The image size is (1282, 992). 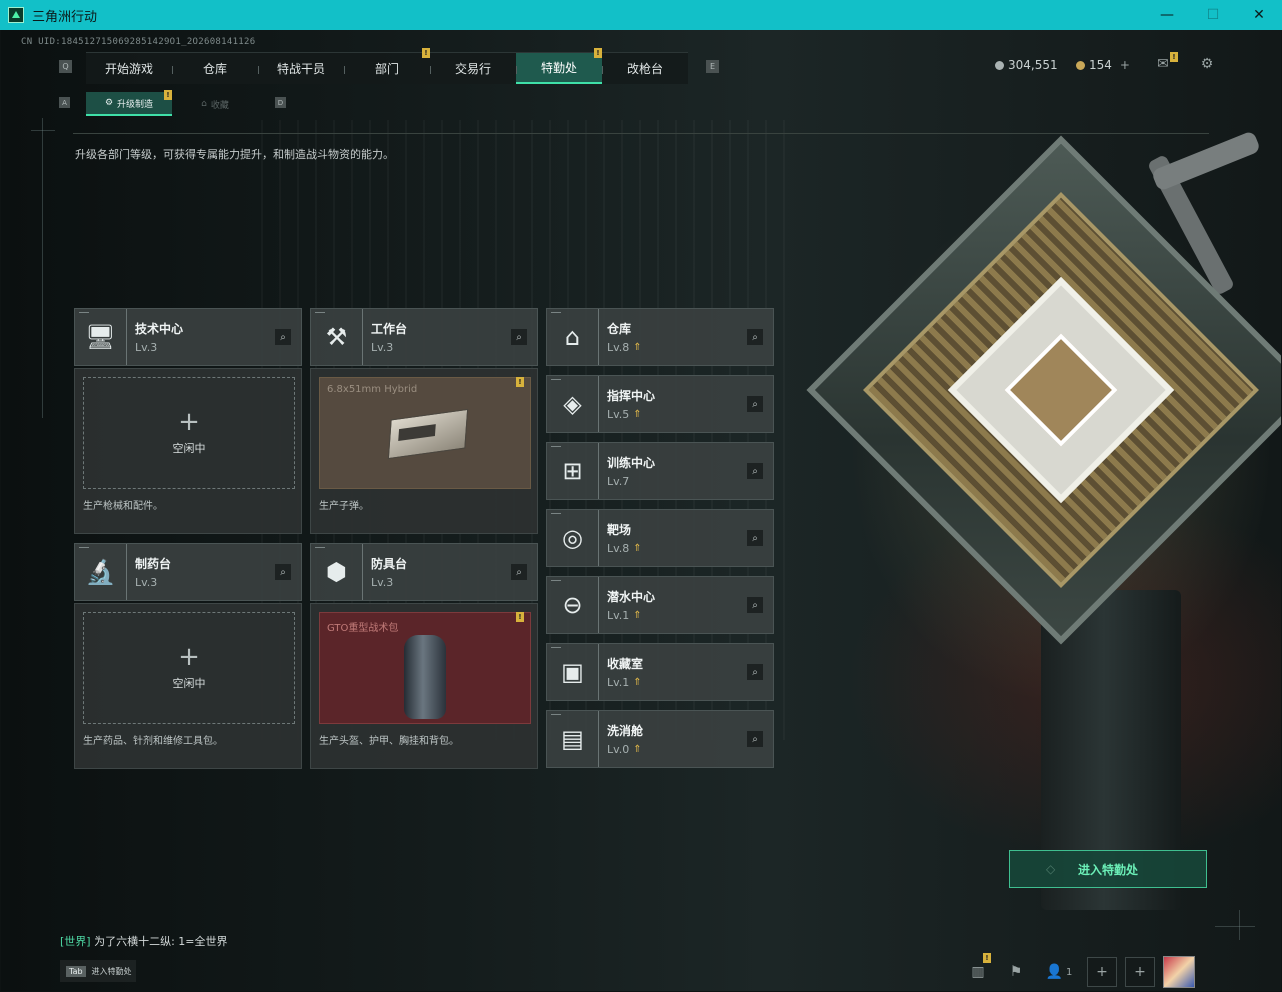 I want to click on dept-card-decon-chamber: ▤ 洗消舱 Lv.0 ⇑ ⌕, so click(x=660, y=739).